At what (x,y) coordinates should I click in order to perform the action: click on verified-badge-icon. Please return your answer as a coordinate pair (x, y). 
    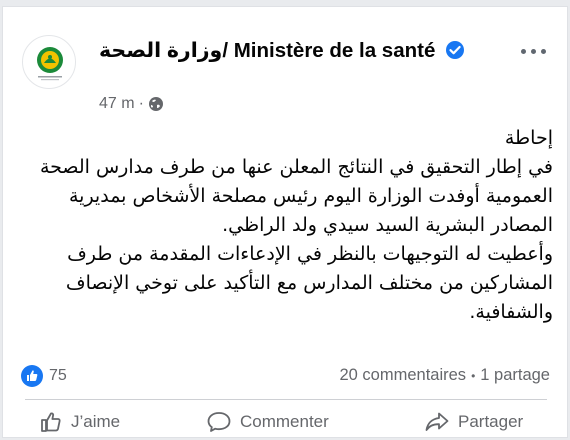
    Looking at the image, I should click on (455, 50).